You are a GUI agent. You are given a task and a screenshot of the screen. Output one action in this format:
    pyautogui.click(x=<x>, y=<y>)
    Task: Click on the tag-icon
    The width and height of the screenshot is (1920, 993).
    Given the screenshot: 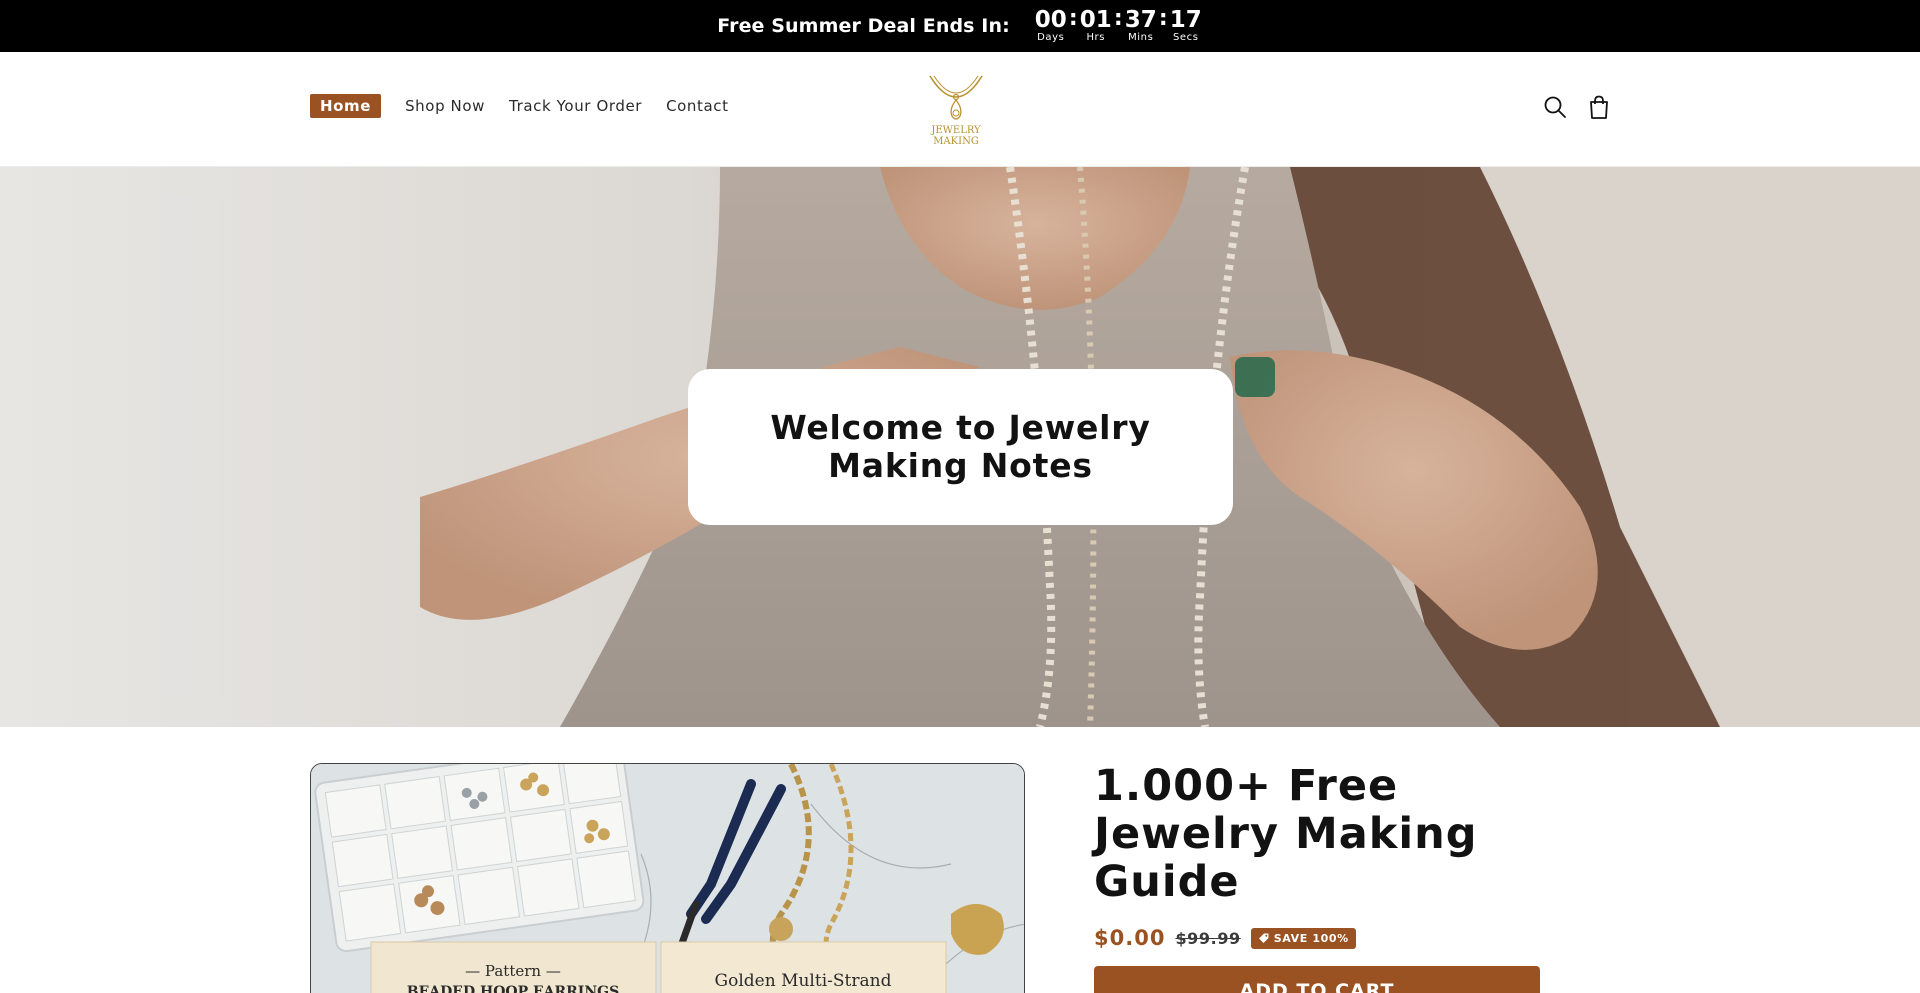 What is the action you would take?
    pyautogui.click(x=1263, y=938)
    